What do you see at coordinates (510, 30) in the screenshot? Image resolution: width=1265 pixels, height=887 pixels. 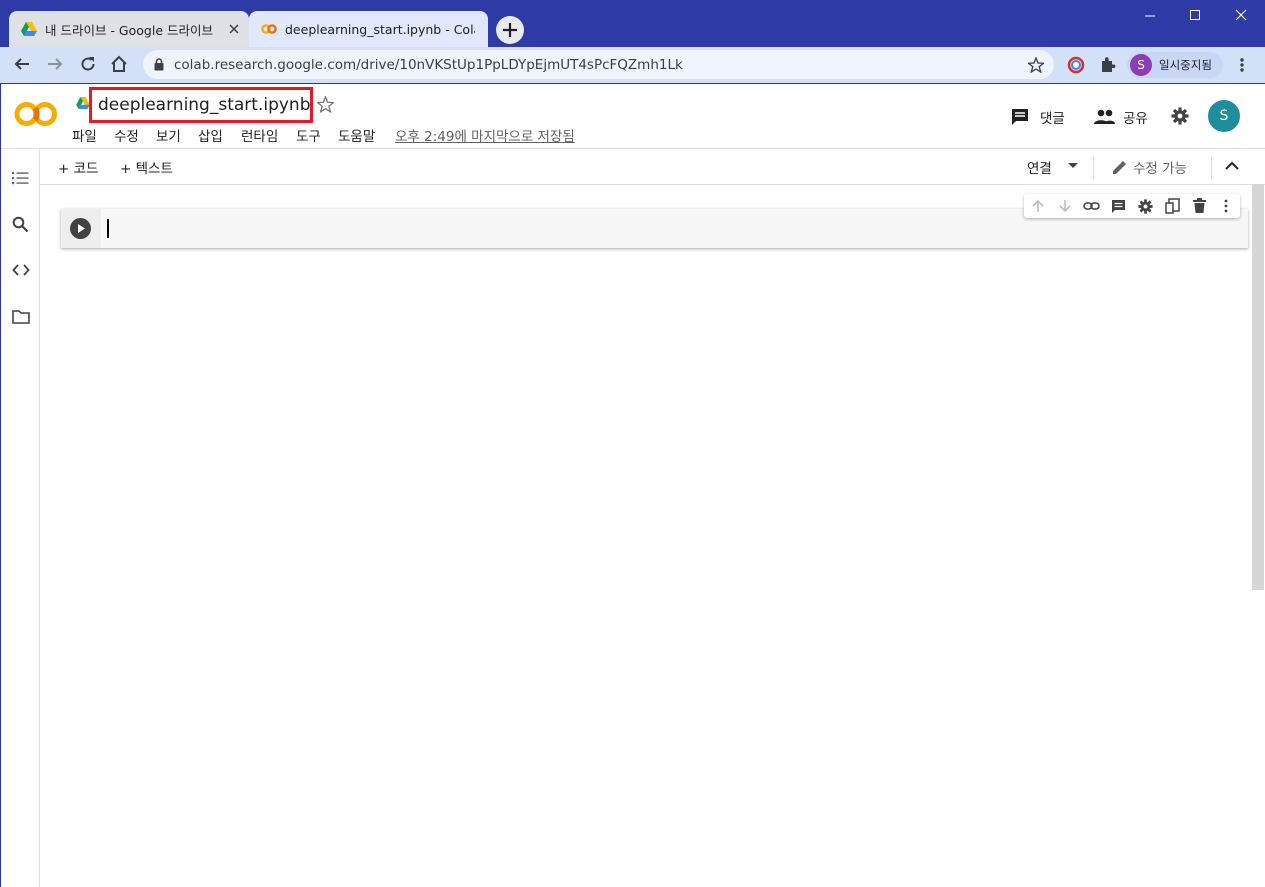 I see `new-tab-button` at bounding box center [510, 30].